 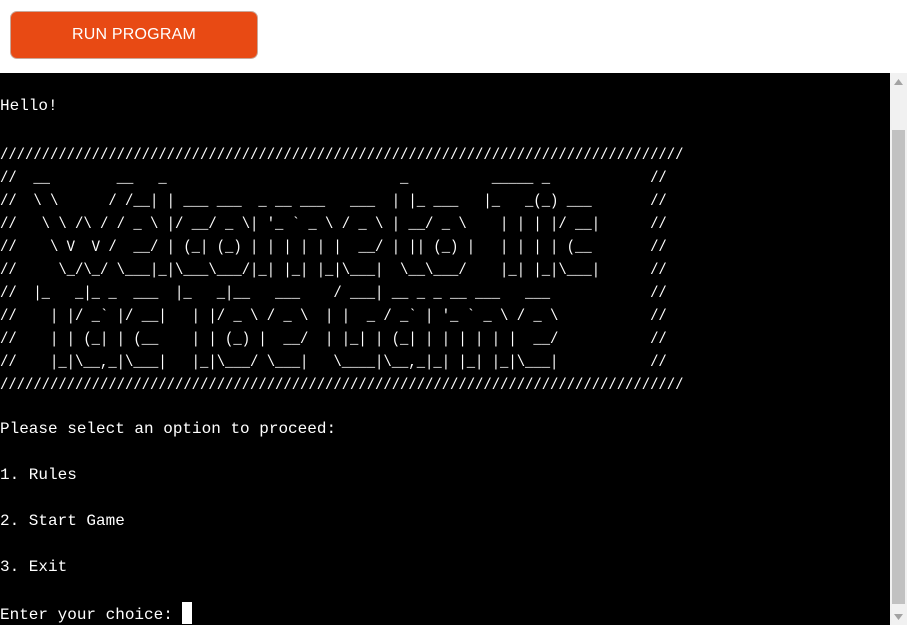 What do you see at coordinates (453, 36) in the screenshot?
I see `toolbar: RUN PROGRAM` at bounding box center [453, 36].